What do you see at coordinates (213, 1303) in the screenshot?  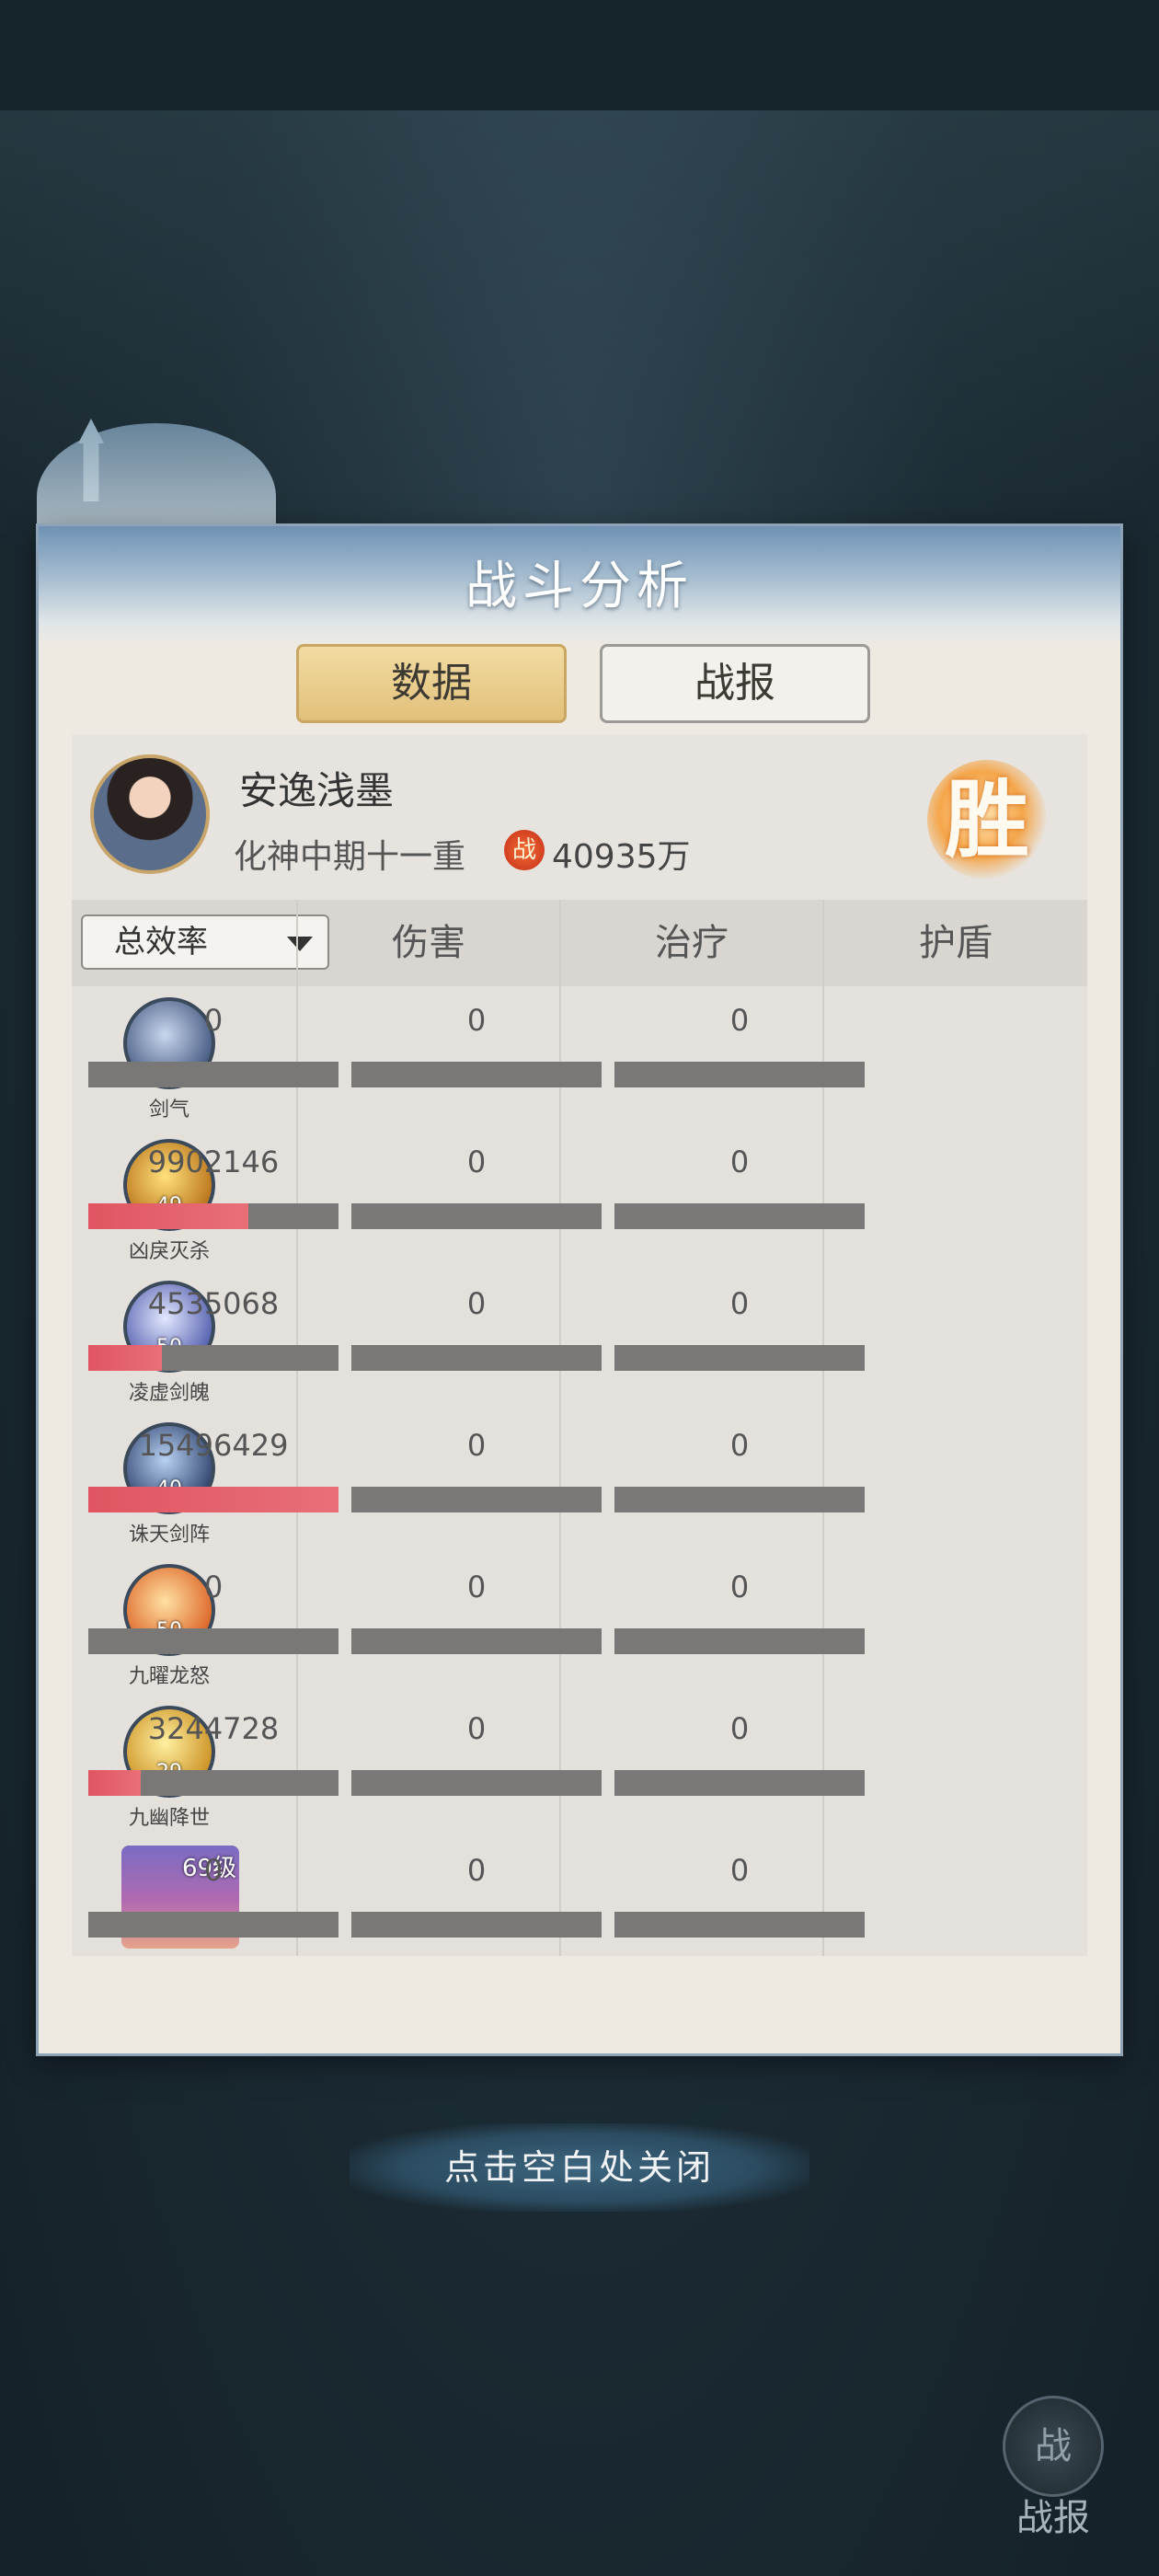 I see `damage-value: 4535068` at bounding box center [213, 1303].